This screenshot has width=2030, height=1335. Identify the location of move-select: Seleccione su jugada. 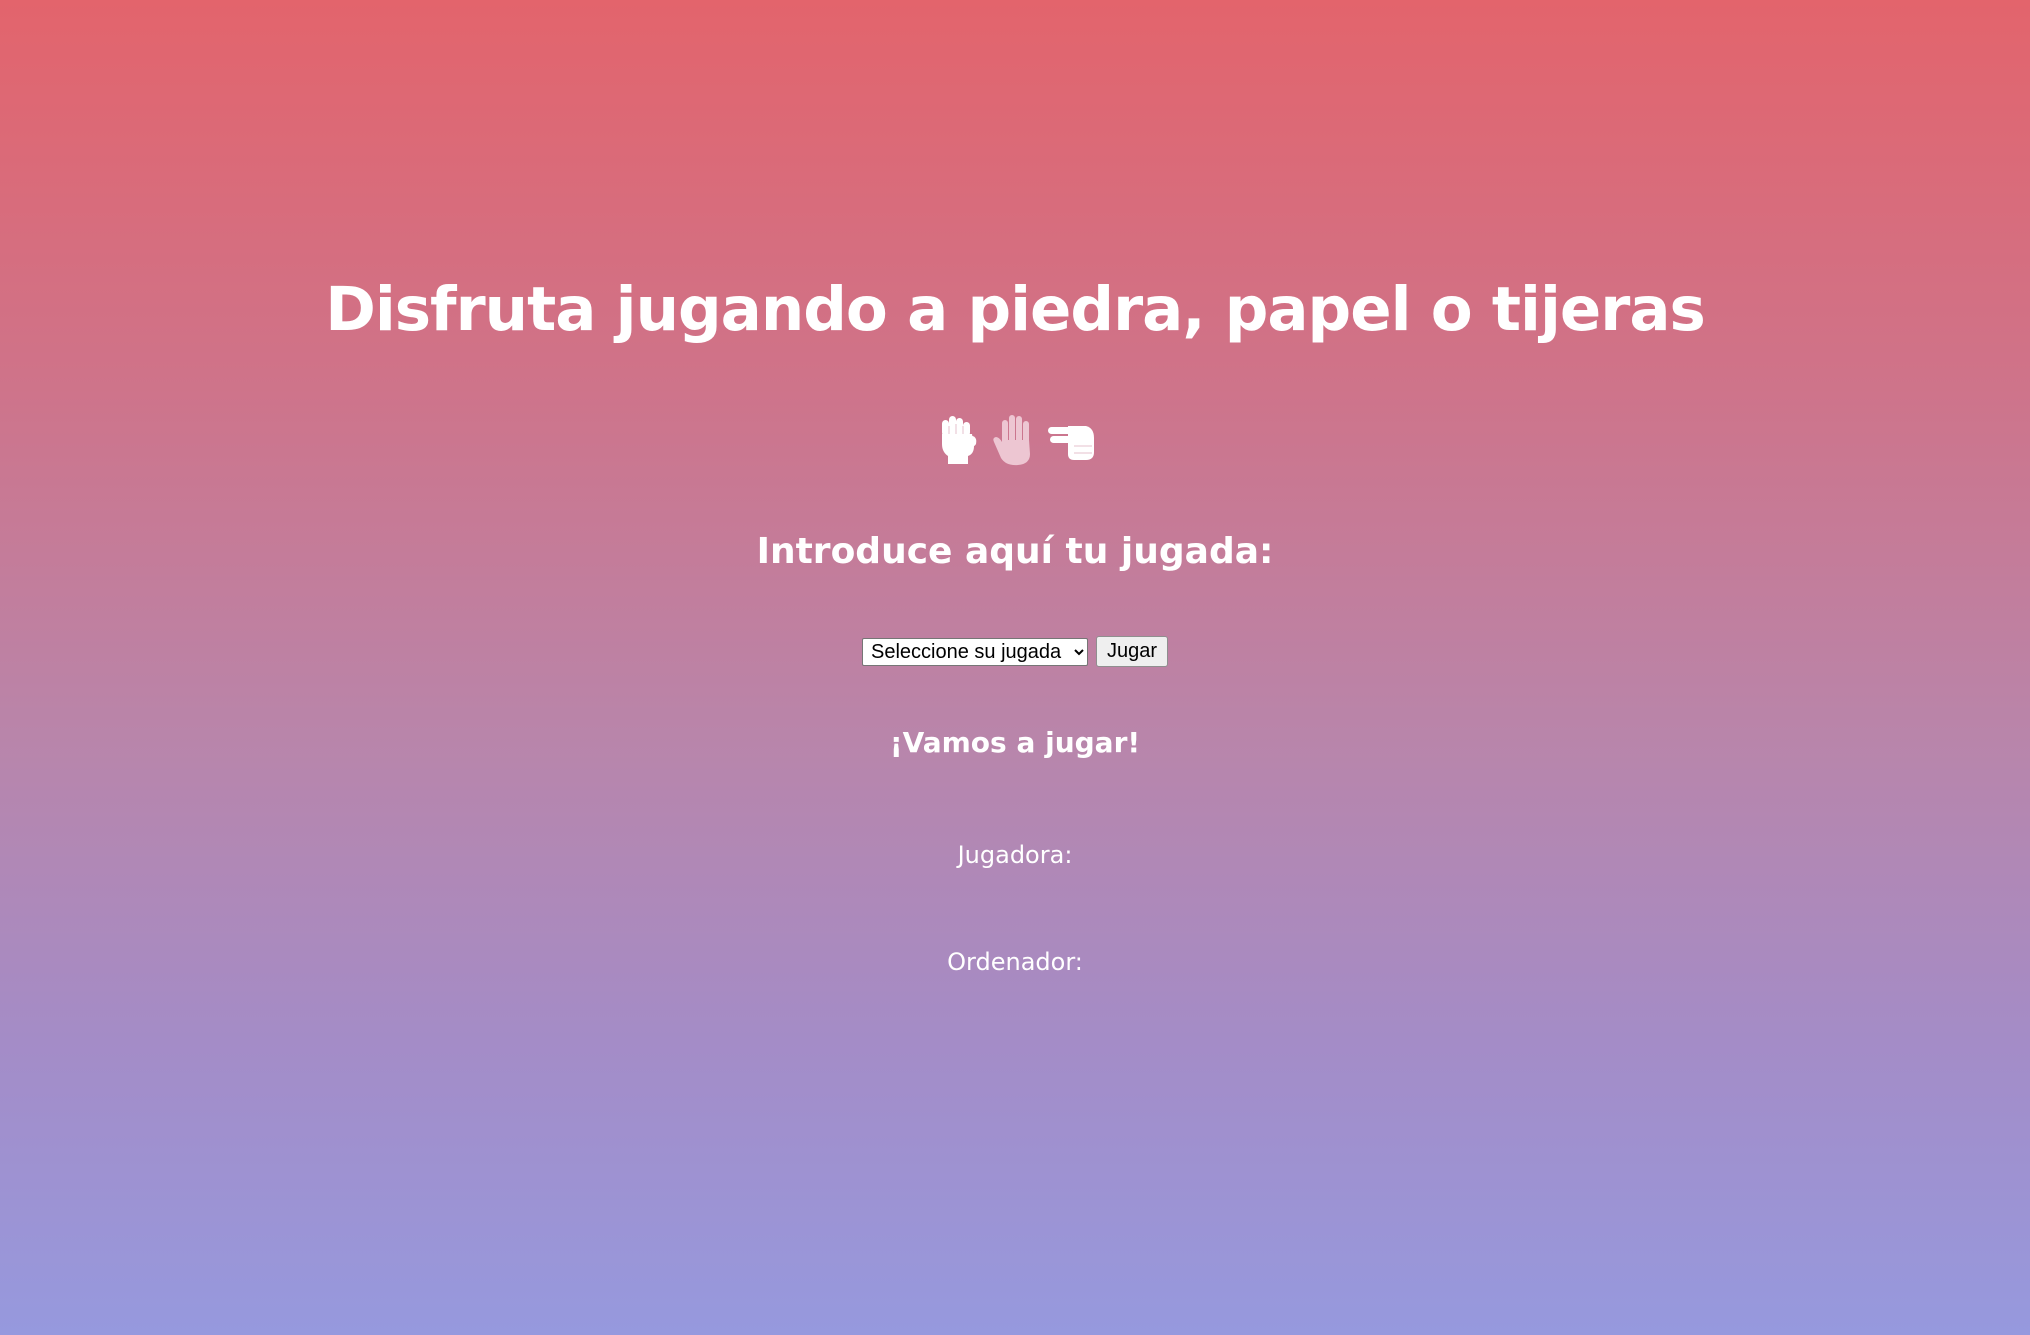
(974, 651).